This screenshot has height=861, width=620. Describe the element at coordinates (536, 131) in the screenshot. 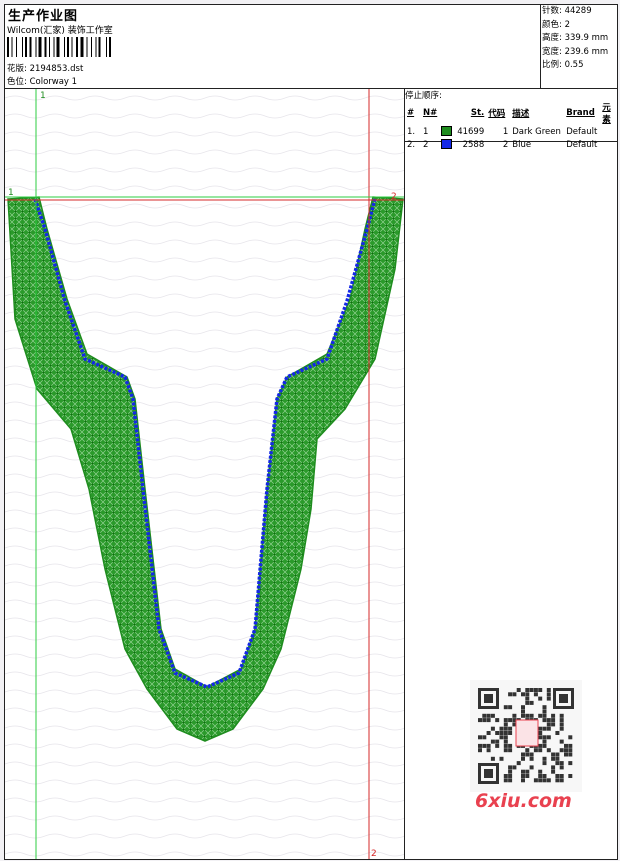

I see `row-description: Dark Green` at that location.